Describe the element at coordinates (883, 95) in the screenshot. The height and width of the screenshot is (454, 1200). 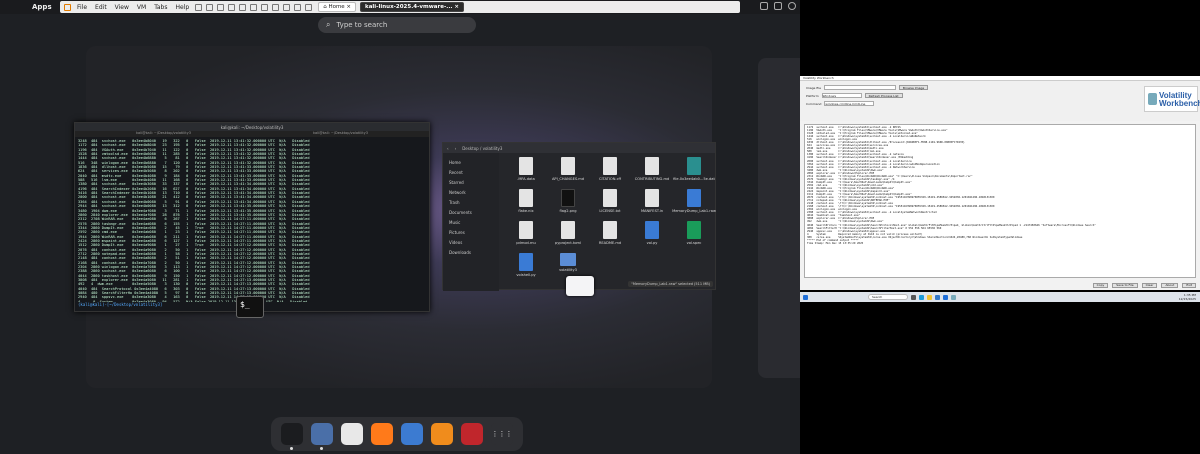
I see `refresh-process-list-button: Refresh Process List` at that location.